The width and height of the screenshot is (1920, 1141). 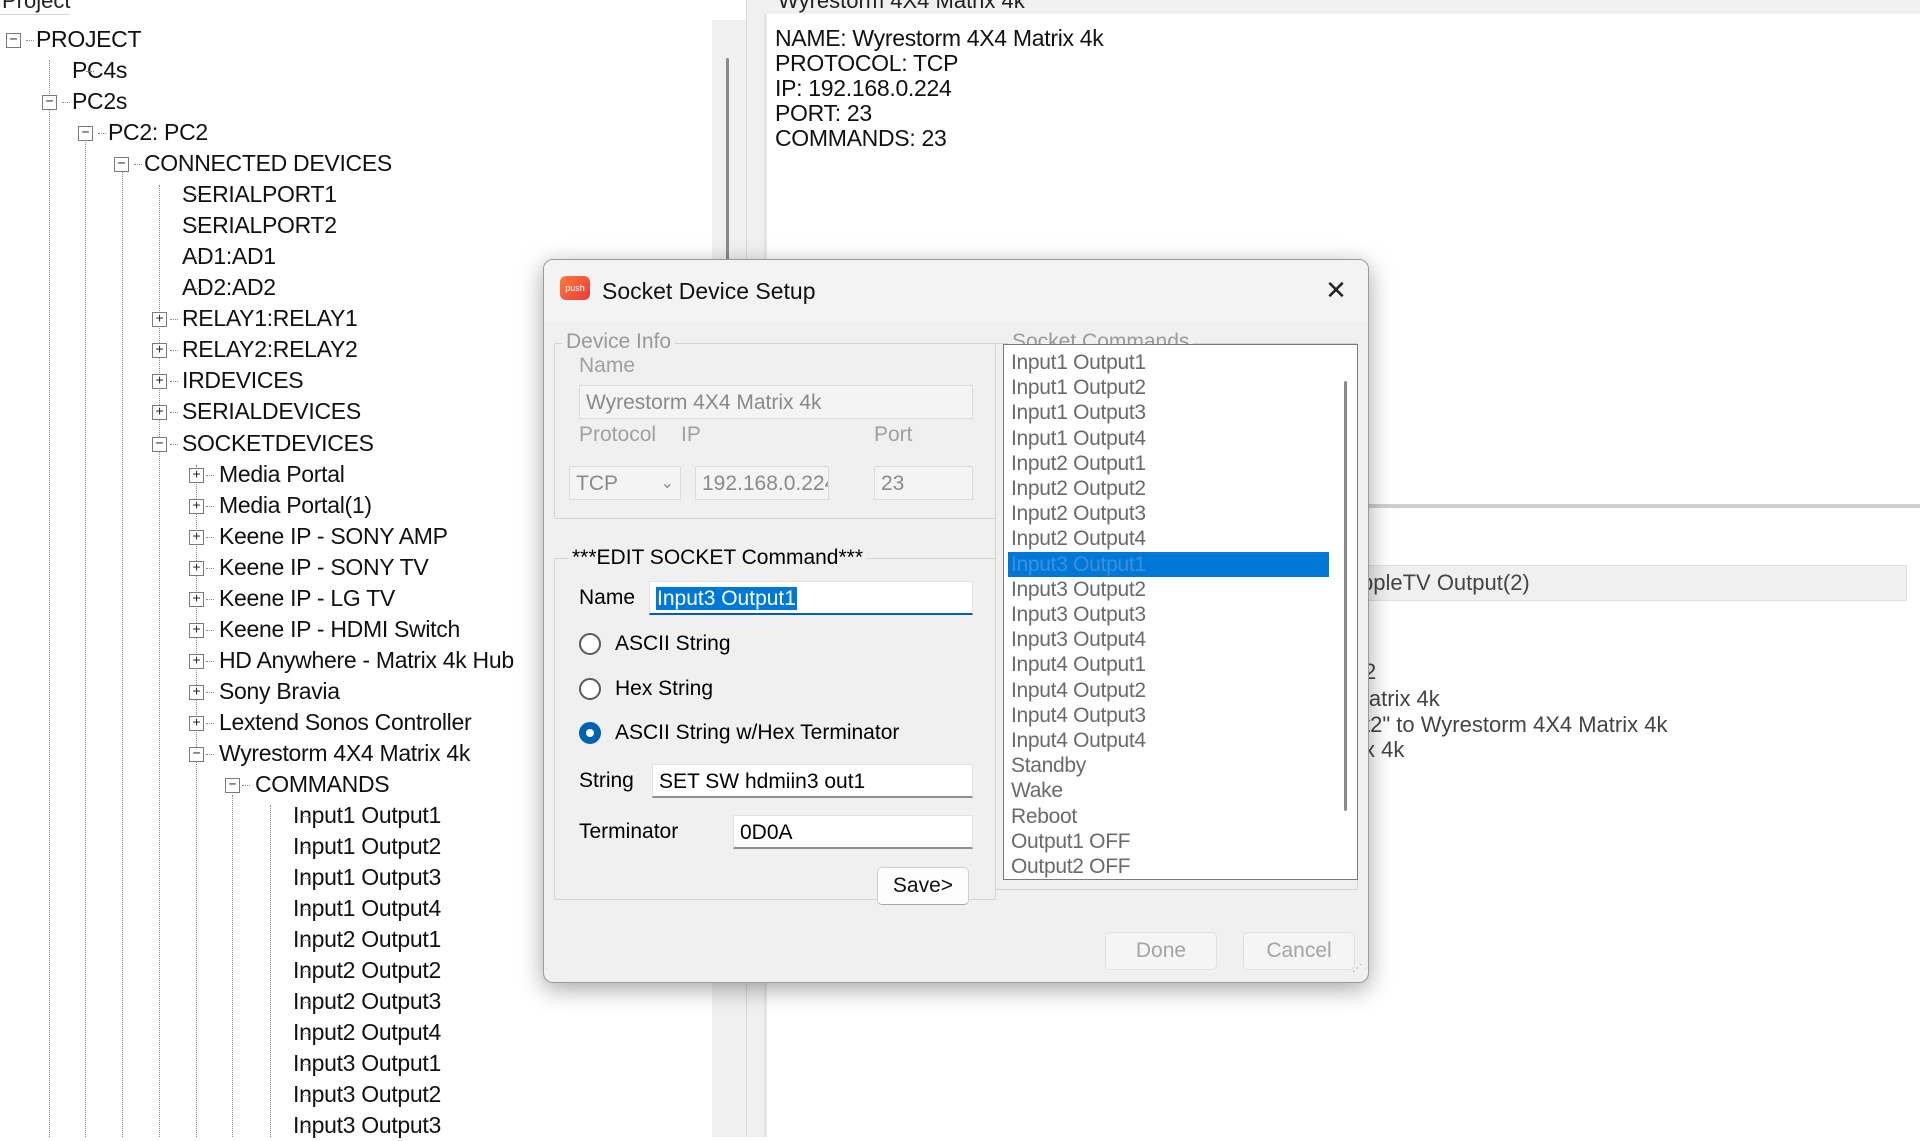 What do you see at coordinates (344, 753) in the screenshot?
I see `tree-item: Wyrestorm 4X4 Matrix 4k` at bounding box center [344, 753].